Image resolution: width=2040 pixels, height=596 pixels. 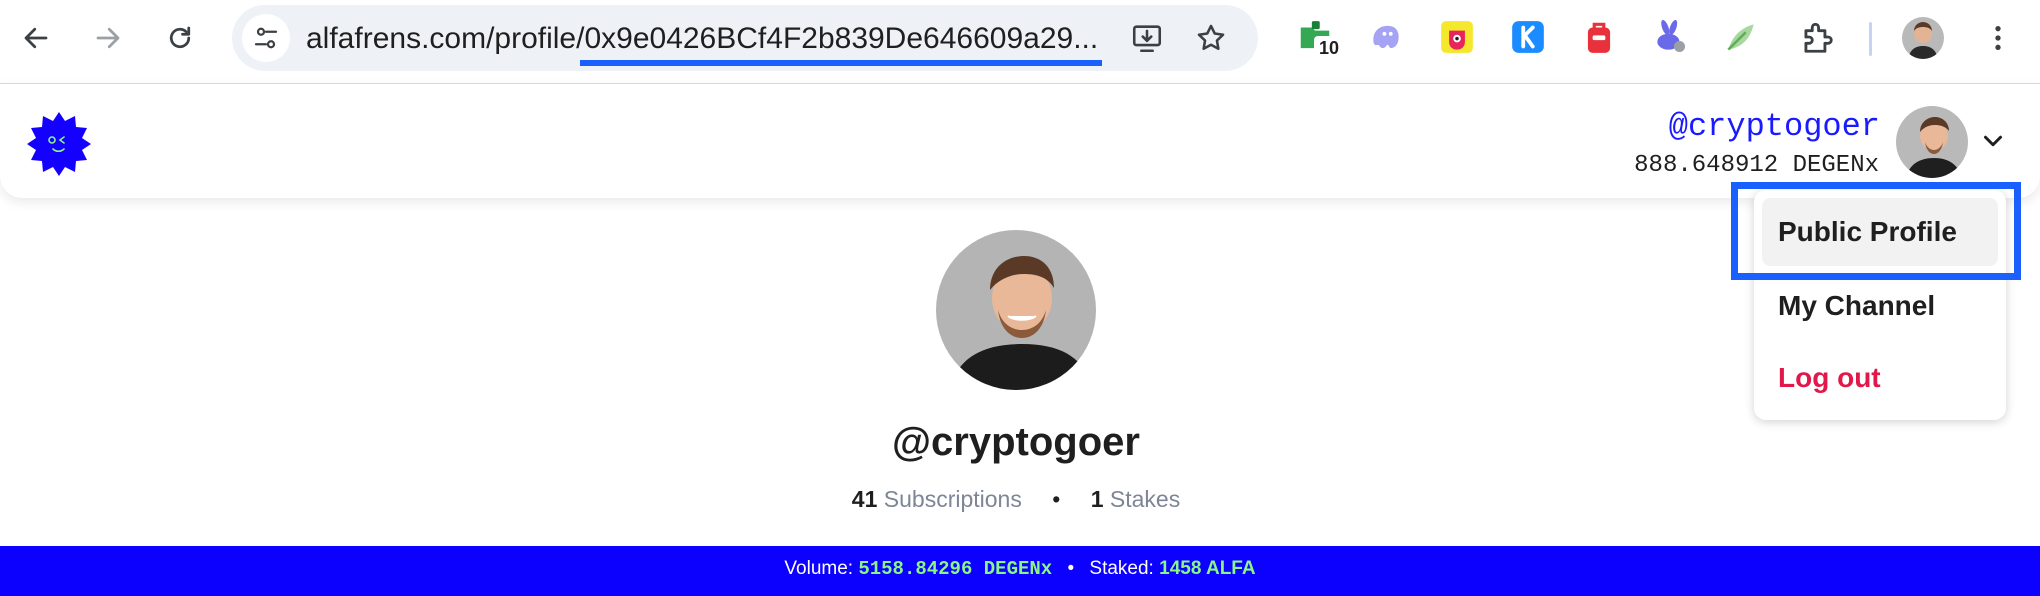 I want to click on extensions-menu-button, so click(x=1817, y=37).